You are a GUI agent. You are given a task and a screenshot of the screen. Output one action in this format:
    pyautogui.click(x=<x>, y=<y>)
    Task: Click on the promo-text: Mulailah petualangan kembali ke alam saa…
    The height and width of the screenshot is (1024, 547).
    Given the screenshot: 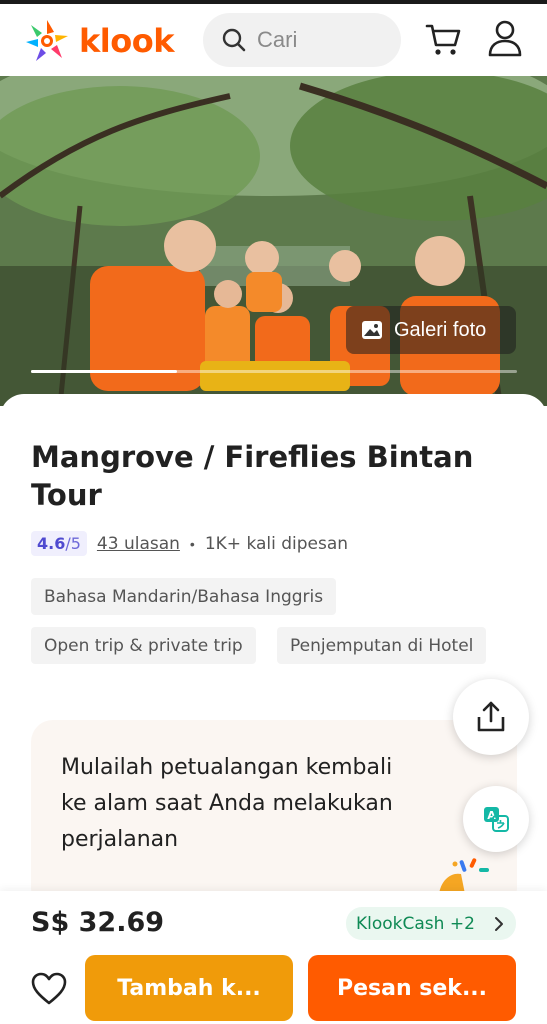 What is the action you would take?
    pyautogui.click(x=227, y=803)
    